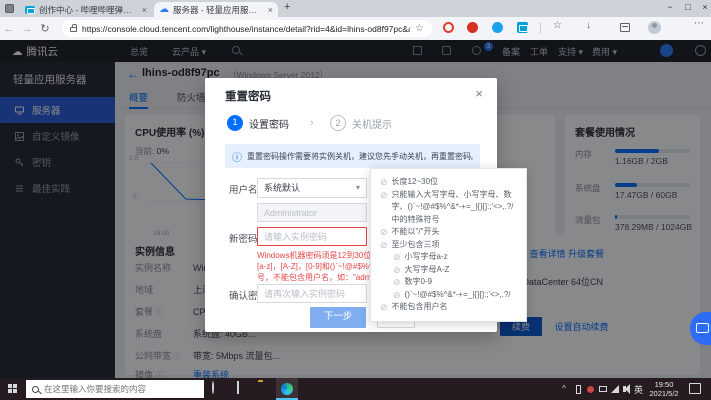 The height and width of the screenshot is (400, 711). I want to click on browser-tab-console: ☁ 服务器 - 轻量应用服务器 - 控制台 ×, so click(216, 9).